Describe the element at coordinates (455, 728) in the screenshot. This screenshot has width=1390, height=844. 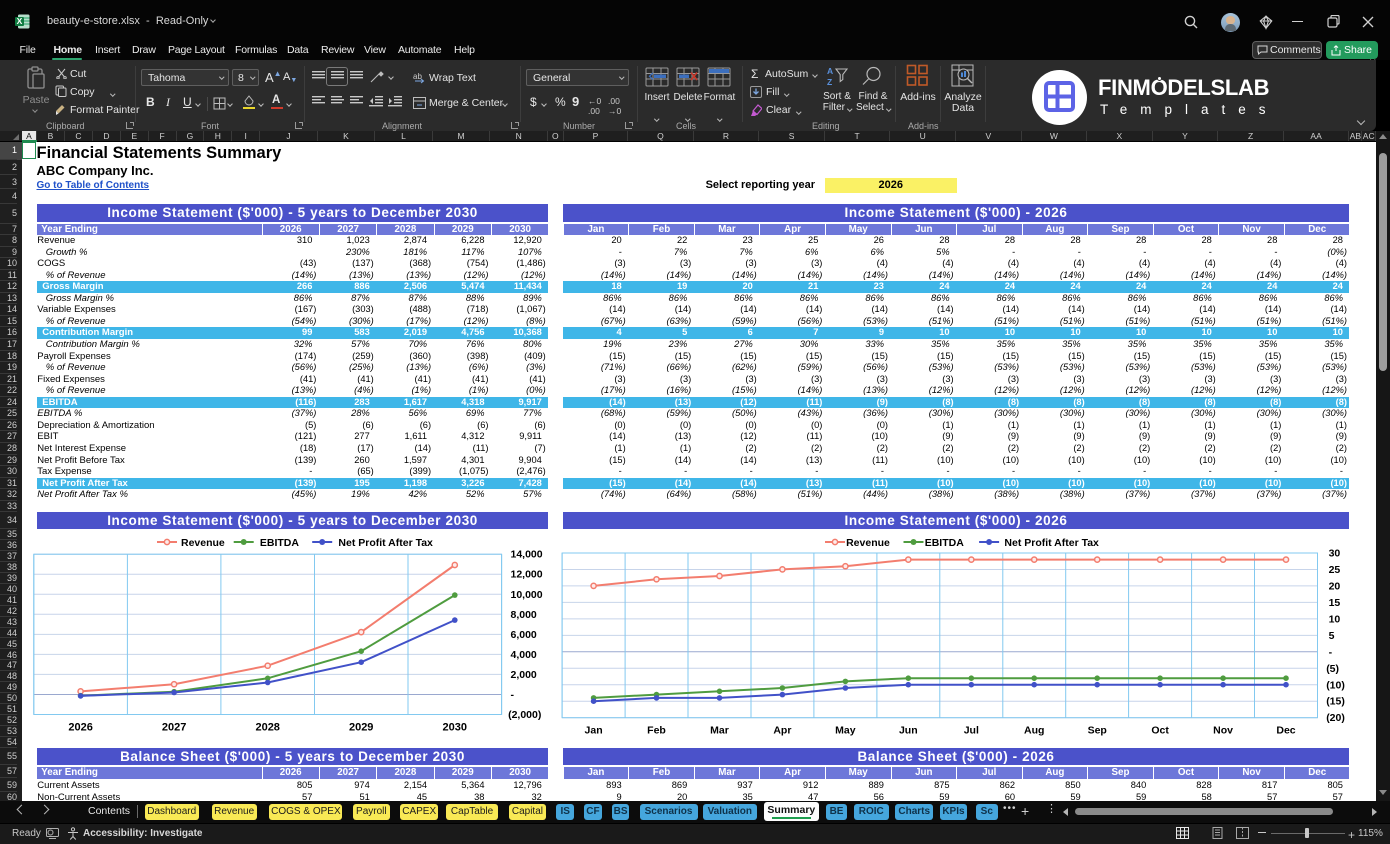
I see `svg-text: 2030` at that location.